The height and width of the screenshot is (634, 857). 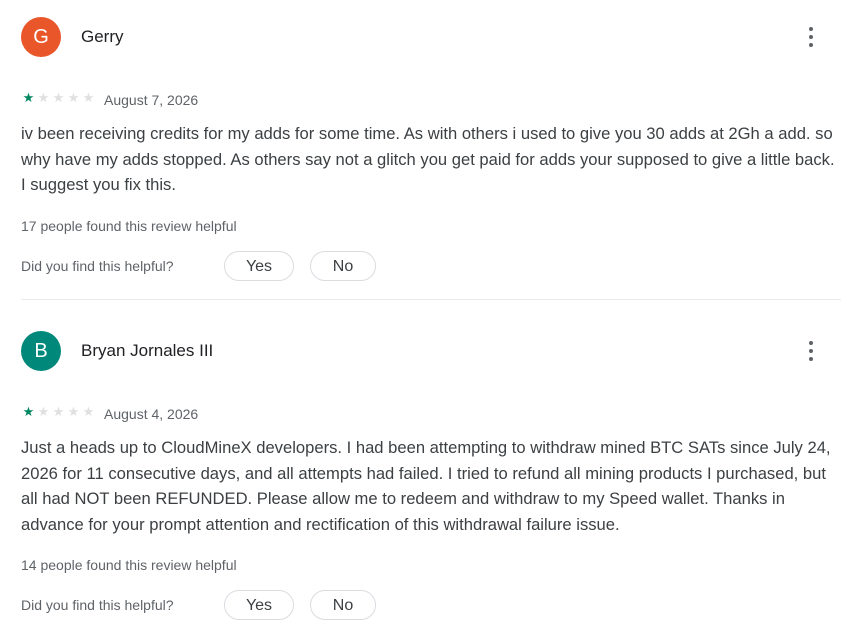 What do you see at coordinates (431, 37) in the screenshot?
I see `review-header: G Gerry` at bounding box center [431, 37].